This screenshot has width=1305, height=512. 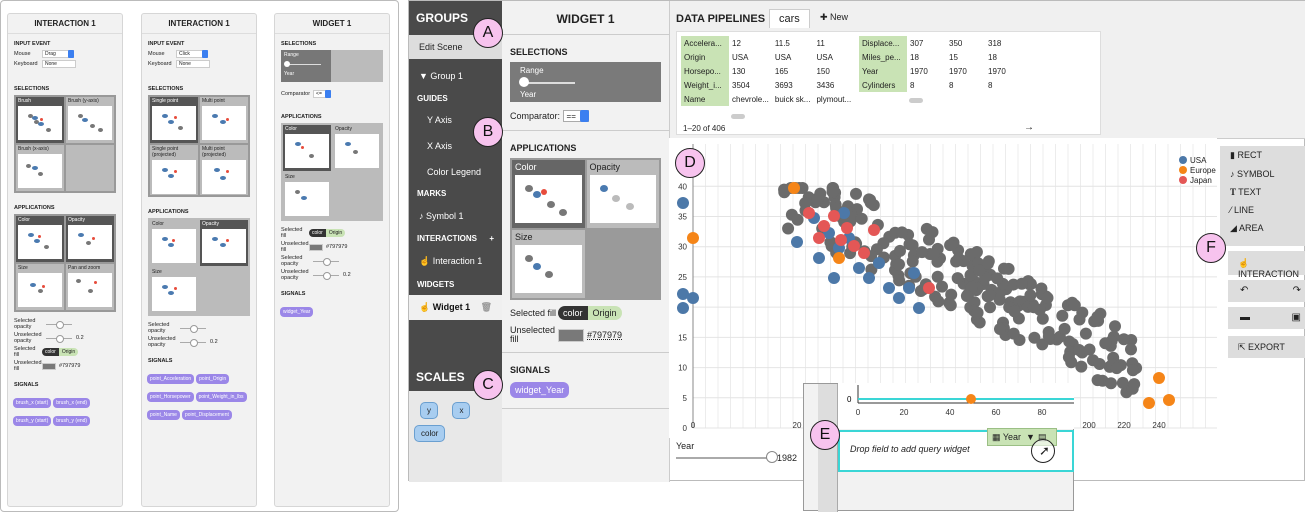 I want to click on year-slider-track, so click(x=724, y=458).